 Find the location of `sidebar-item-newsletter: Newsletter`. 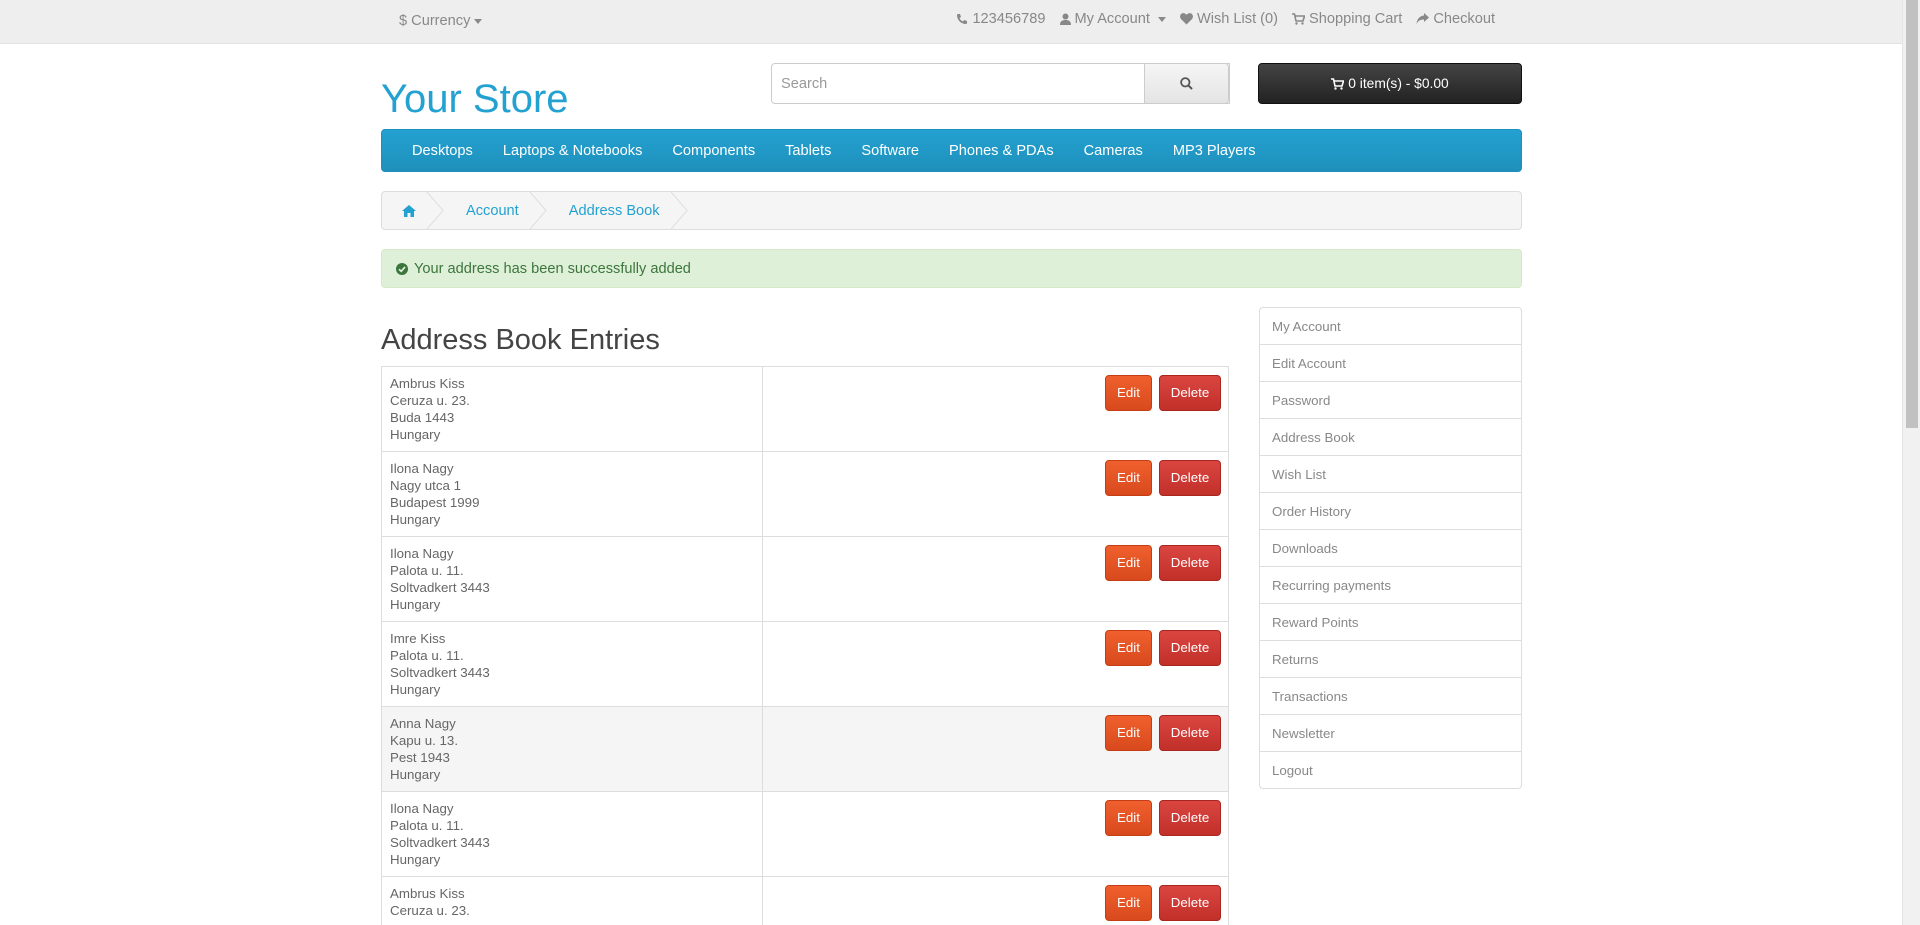

sidebar-item-newsletter: Newsletter is located at coordinates (1390, 732).